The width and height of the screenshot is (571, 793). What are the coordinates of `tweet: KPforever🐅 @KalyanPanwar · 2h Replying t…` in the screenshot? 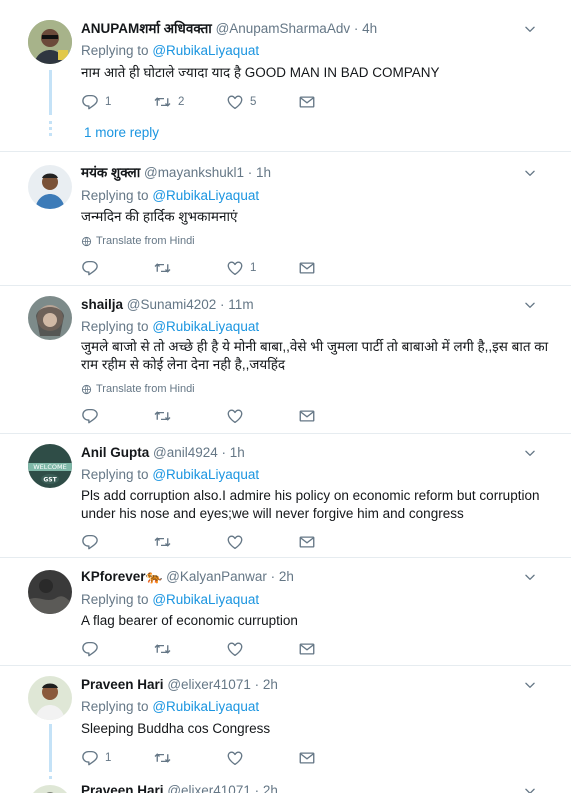 It's located at (285, 612).